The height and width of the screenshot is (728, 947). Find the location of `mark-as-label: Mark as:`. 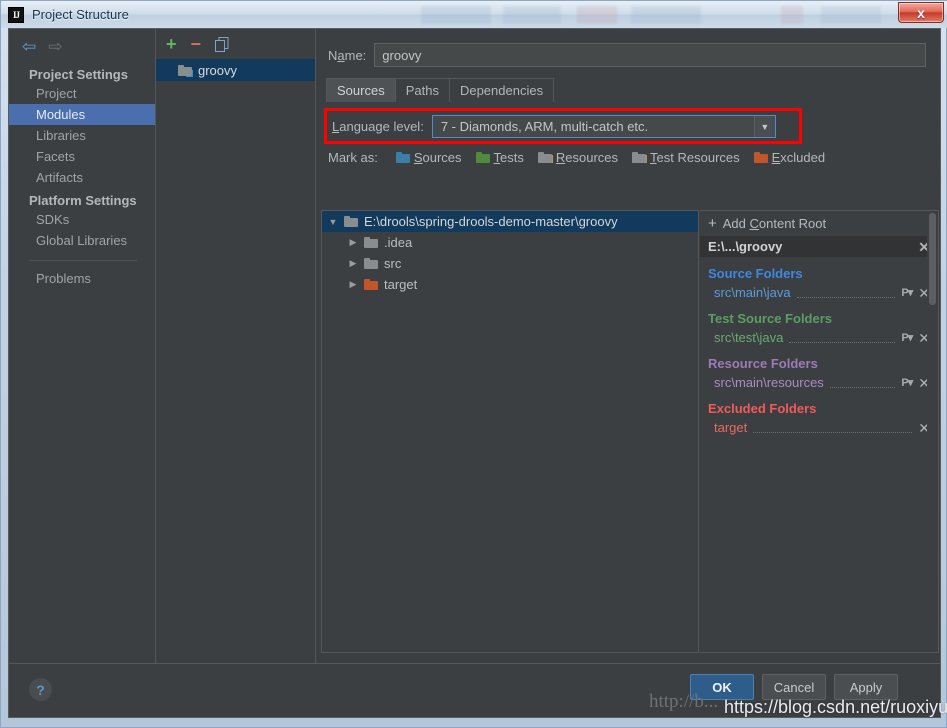

mark-as-label: Mark as: is located at coordinates (353, 157).